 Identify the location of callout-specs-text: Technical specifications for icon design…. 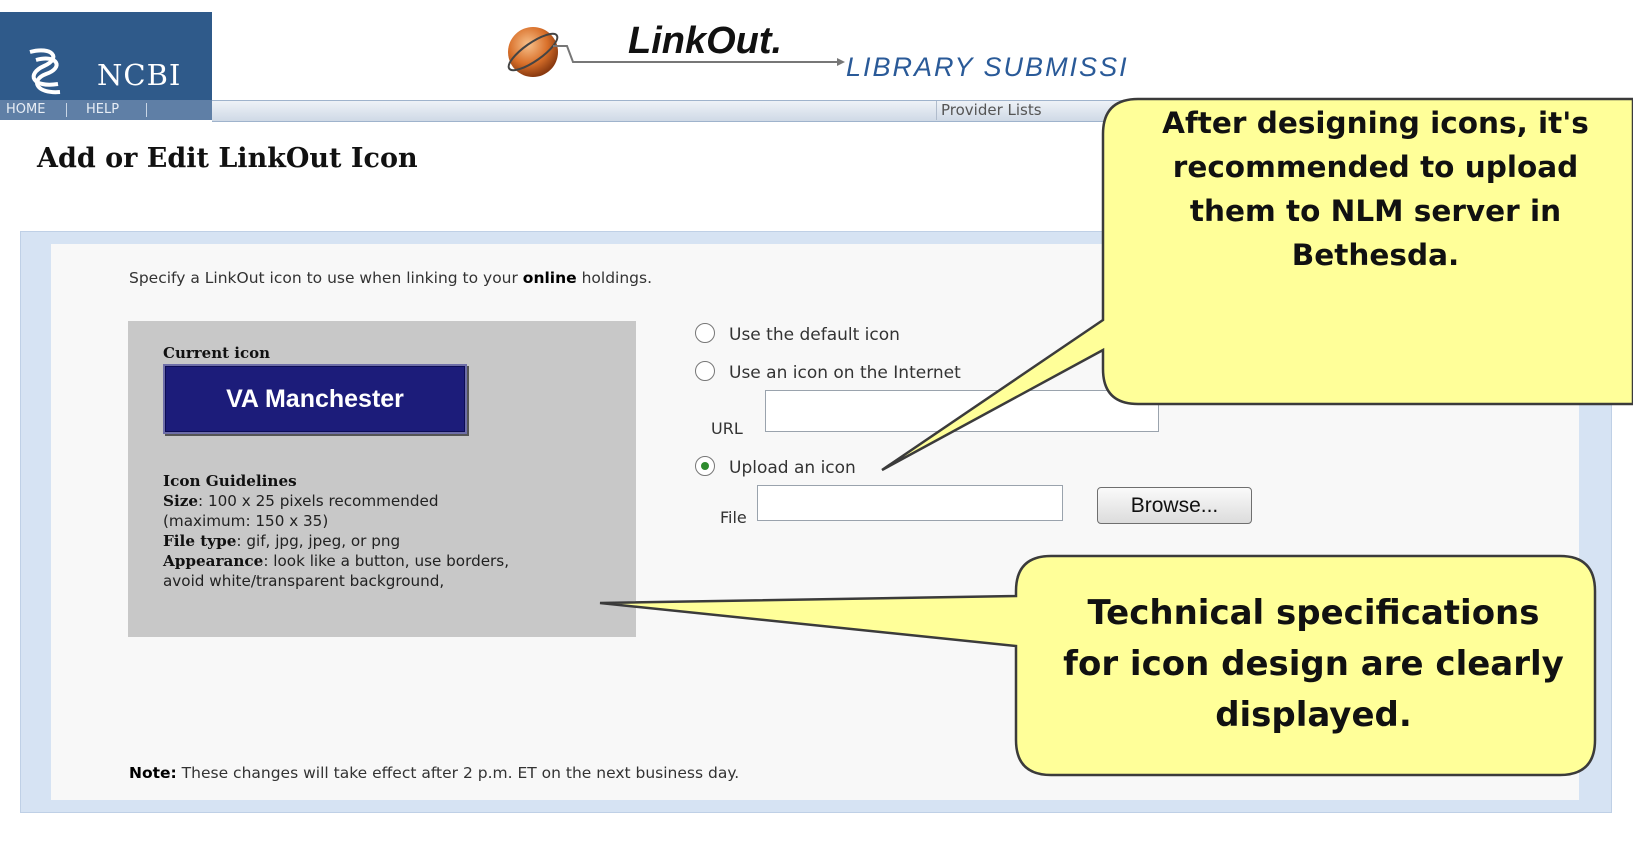
(1313, 664).